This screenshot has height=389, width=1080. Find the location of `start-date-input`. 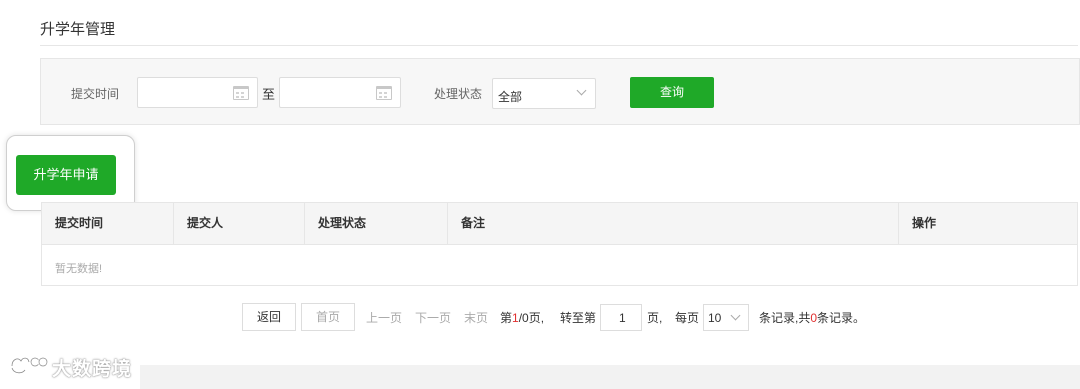

start-date-input is located at coordinates (197, 92).